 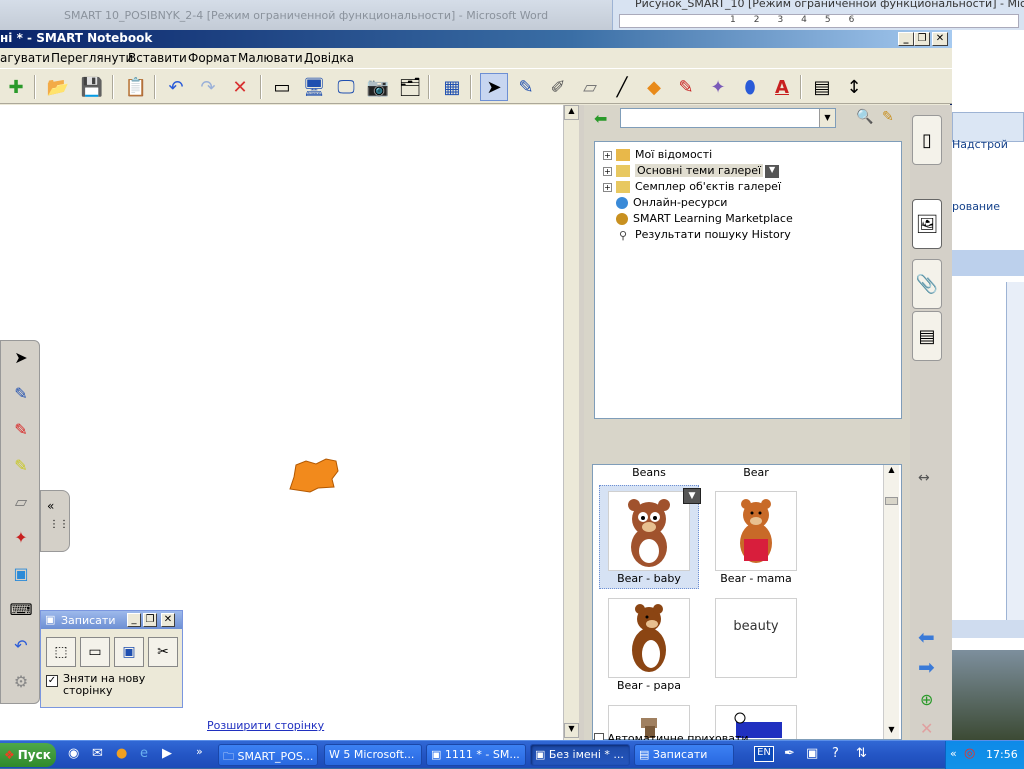 What do you see at coordinates (21, 501) in the screenshot?
I see `eraser-tool-icon: ▱` at bounding box center [21, 501].